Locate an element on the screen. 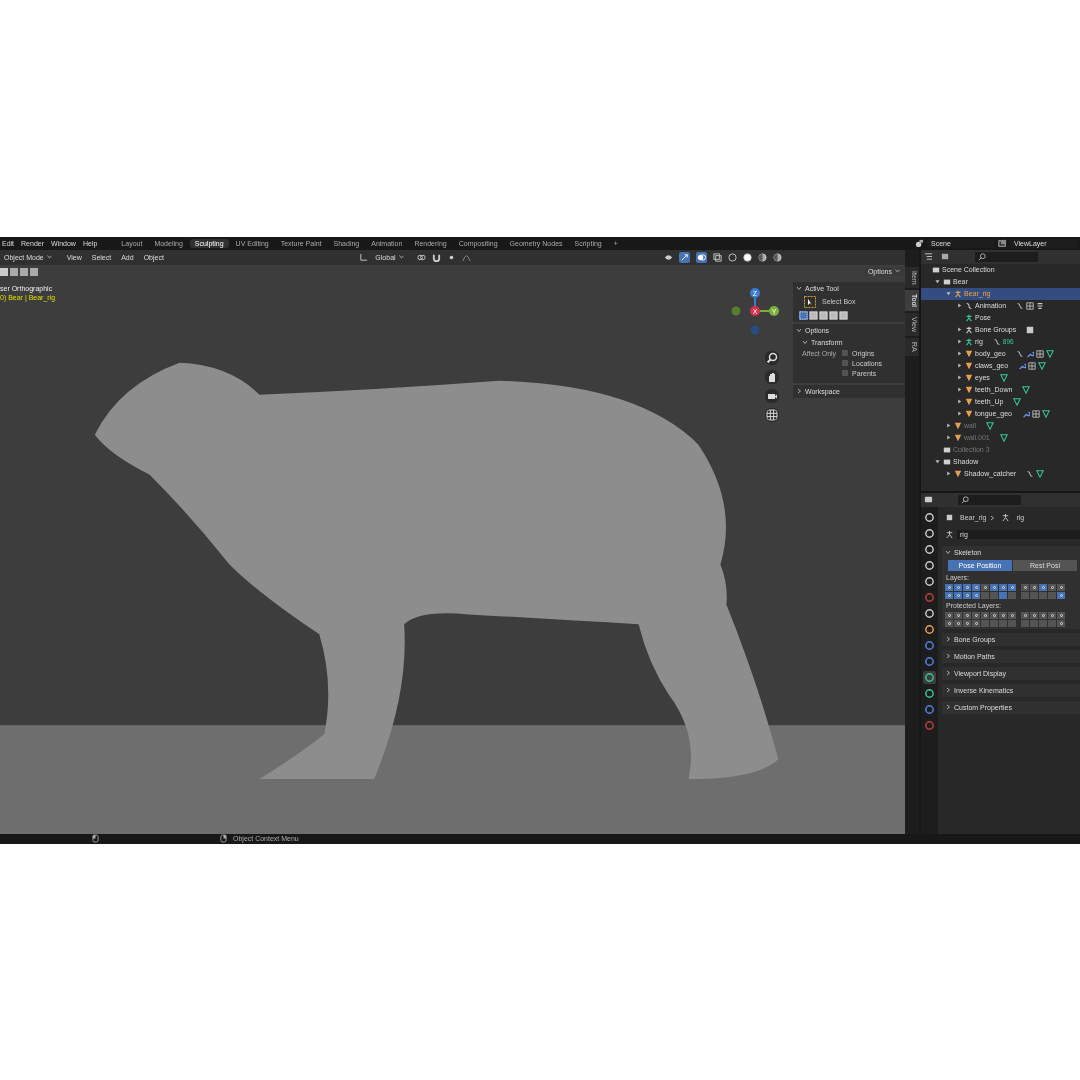 This screenshot has width=1080, height=1080. link-icon is located at coordinates (421, 257).